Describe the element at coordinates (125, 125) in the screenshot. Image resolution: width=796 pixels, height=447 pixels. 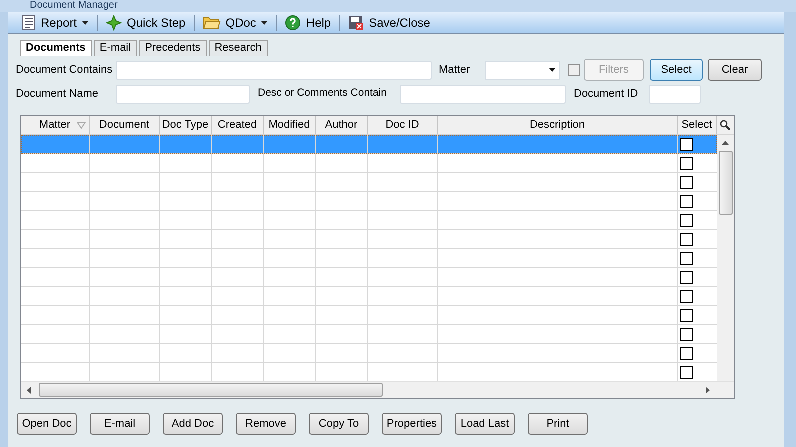
I see `column-header: Document` at that location.